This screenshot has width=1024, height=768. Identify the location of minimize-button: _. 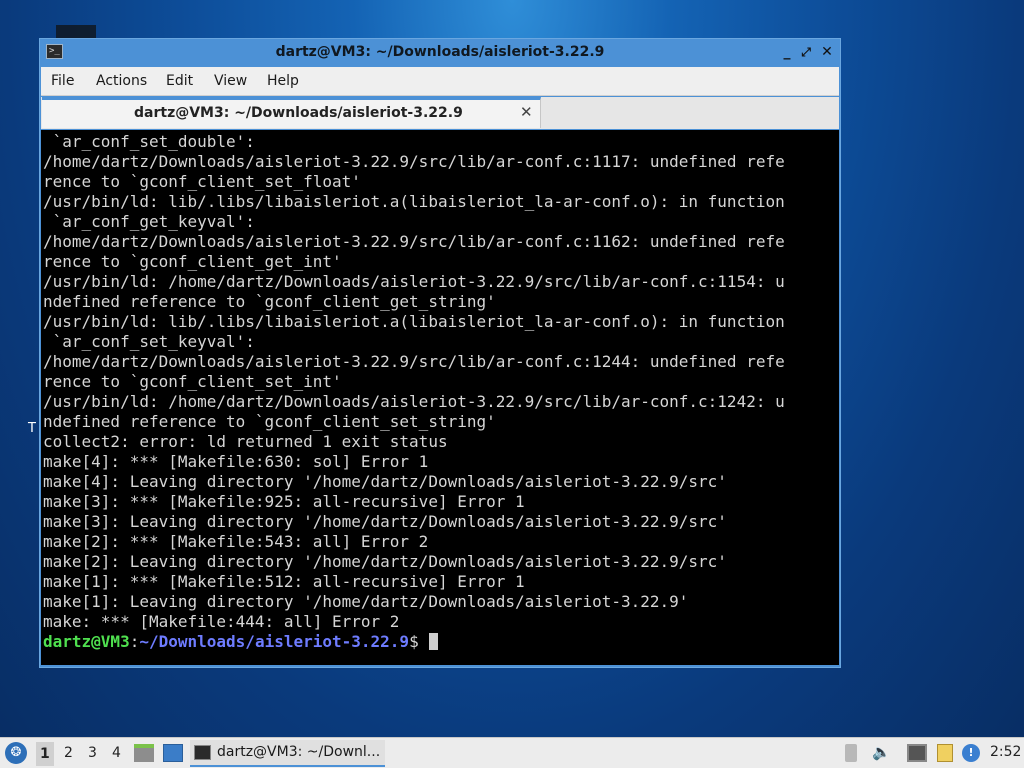
(787, 52).